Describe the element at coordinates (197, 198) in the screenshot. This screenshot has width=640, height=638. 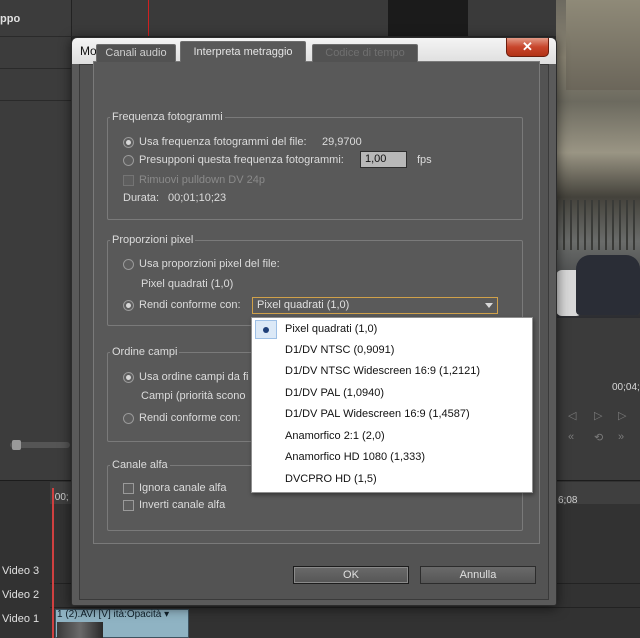
I see `duration-value: 00;01;10;23` at that location.